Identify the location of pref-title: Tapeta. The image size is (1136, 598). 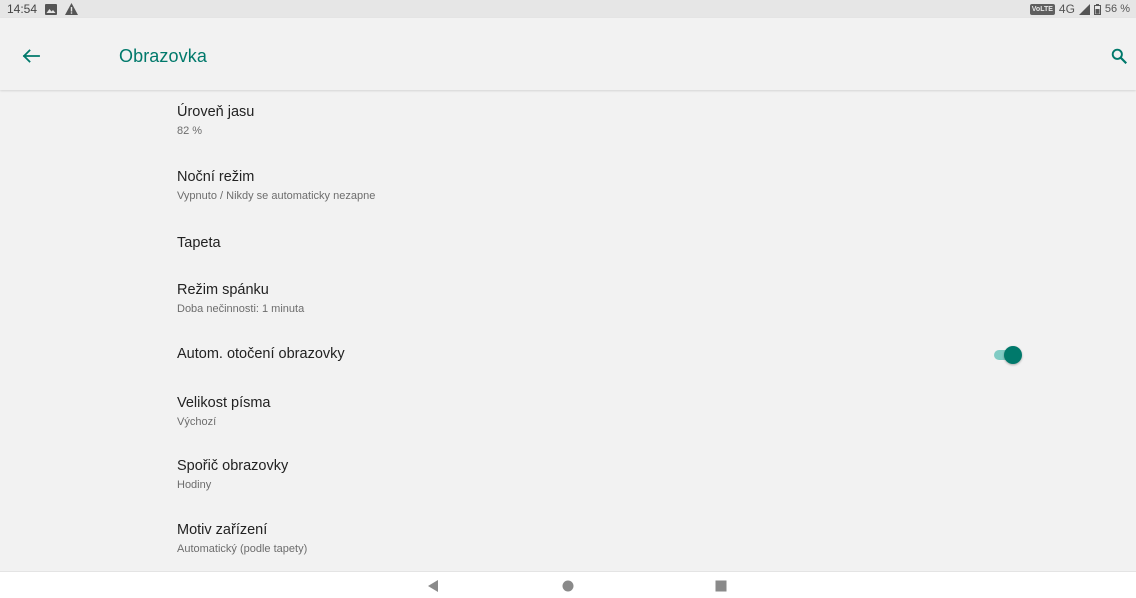
(199, 243).